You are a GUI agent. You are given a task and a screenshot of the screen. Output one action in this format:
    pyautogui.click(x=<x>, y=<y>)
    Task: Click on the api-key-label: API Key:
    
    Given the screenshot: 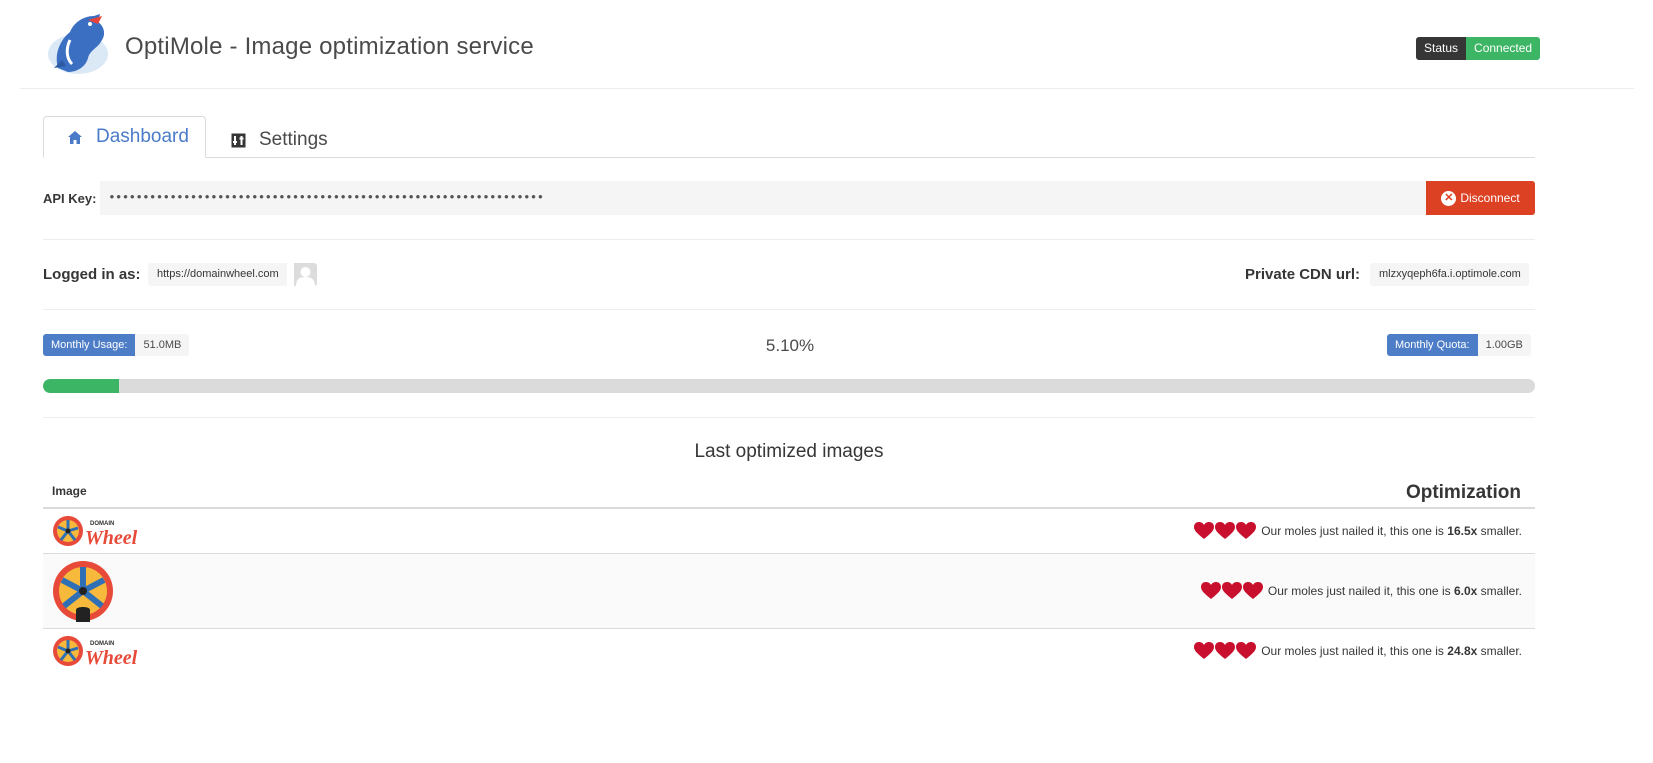 What is the action you would take?
    pyautogui.click(x=70, y=198)
    